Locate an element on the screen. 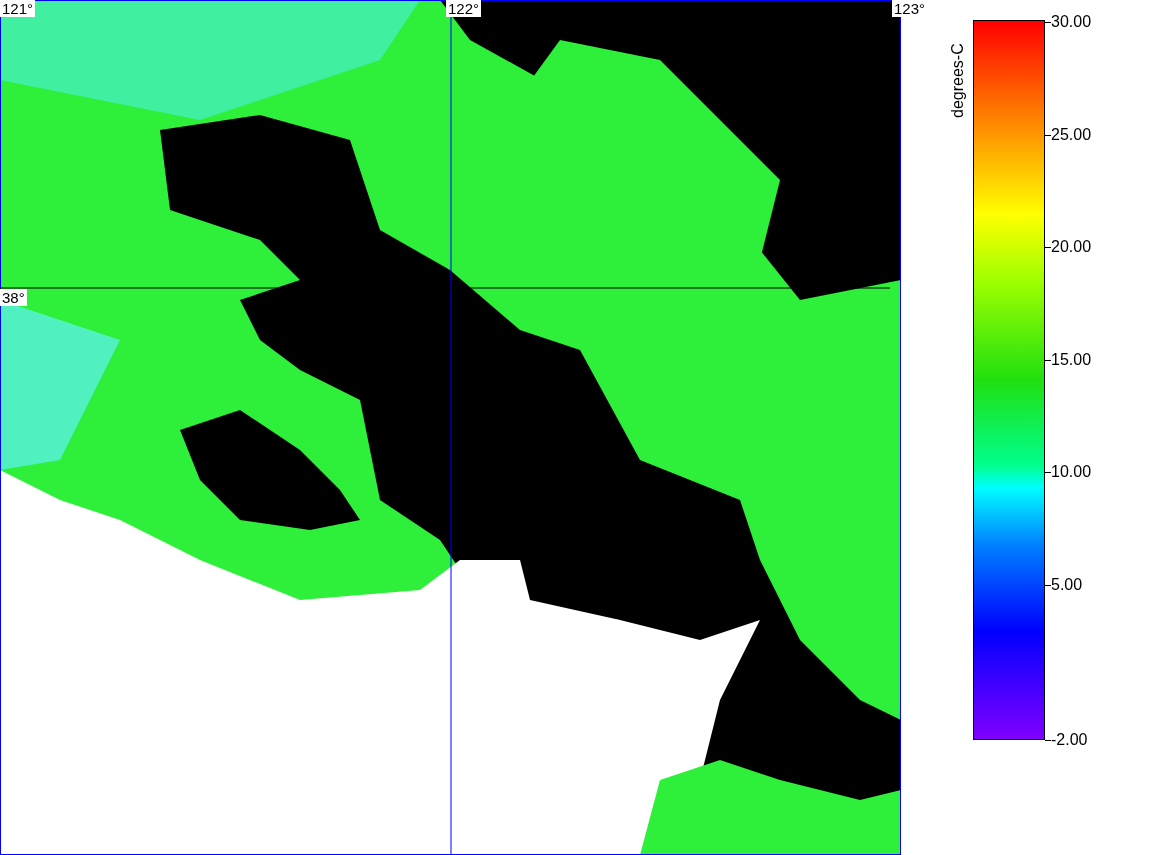 This screenshot has width=1166, height=855. longitude-label: 123° is located at coordinates (910, 8).